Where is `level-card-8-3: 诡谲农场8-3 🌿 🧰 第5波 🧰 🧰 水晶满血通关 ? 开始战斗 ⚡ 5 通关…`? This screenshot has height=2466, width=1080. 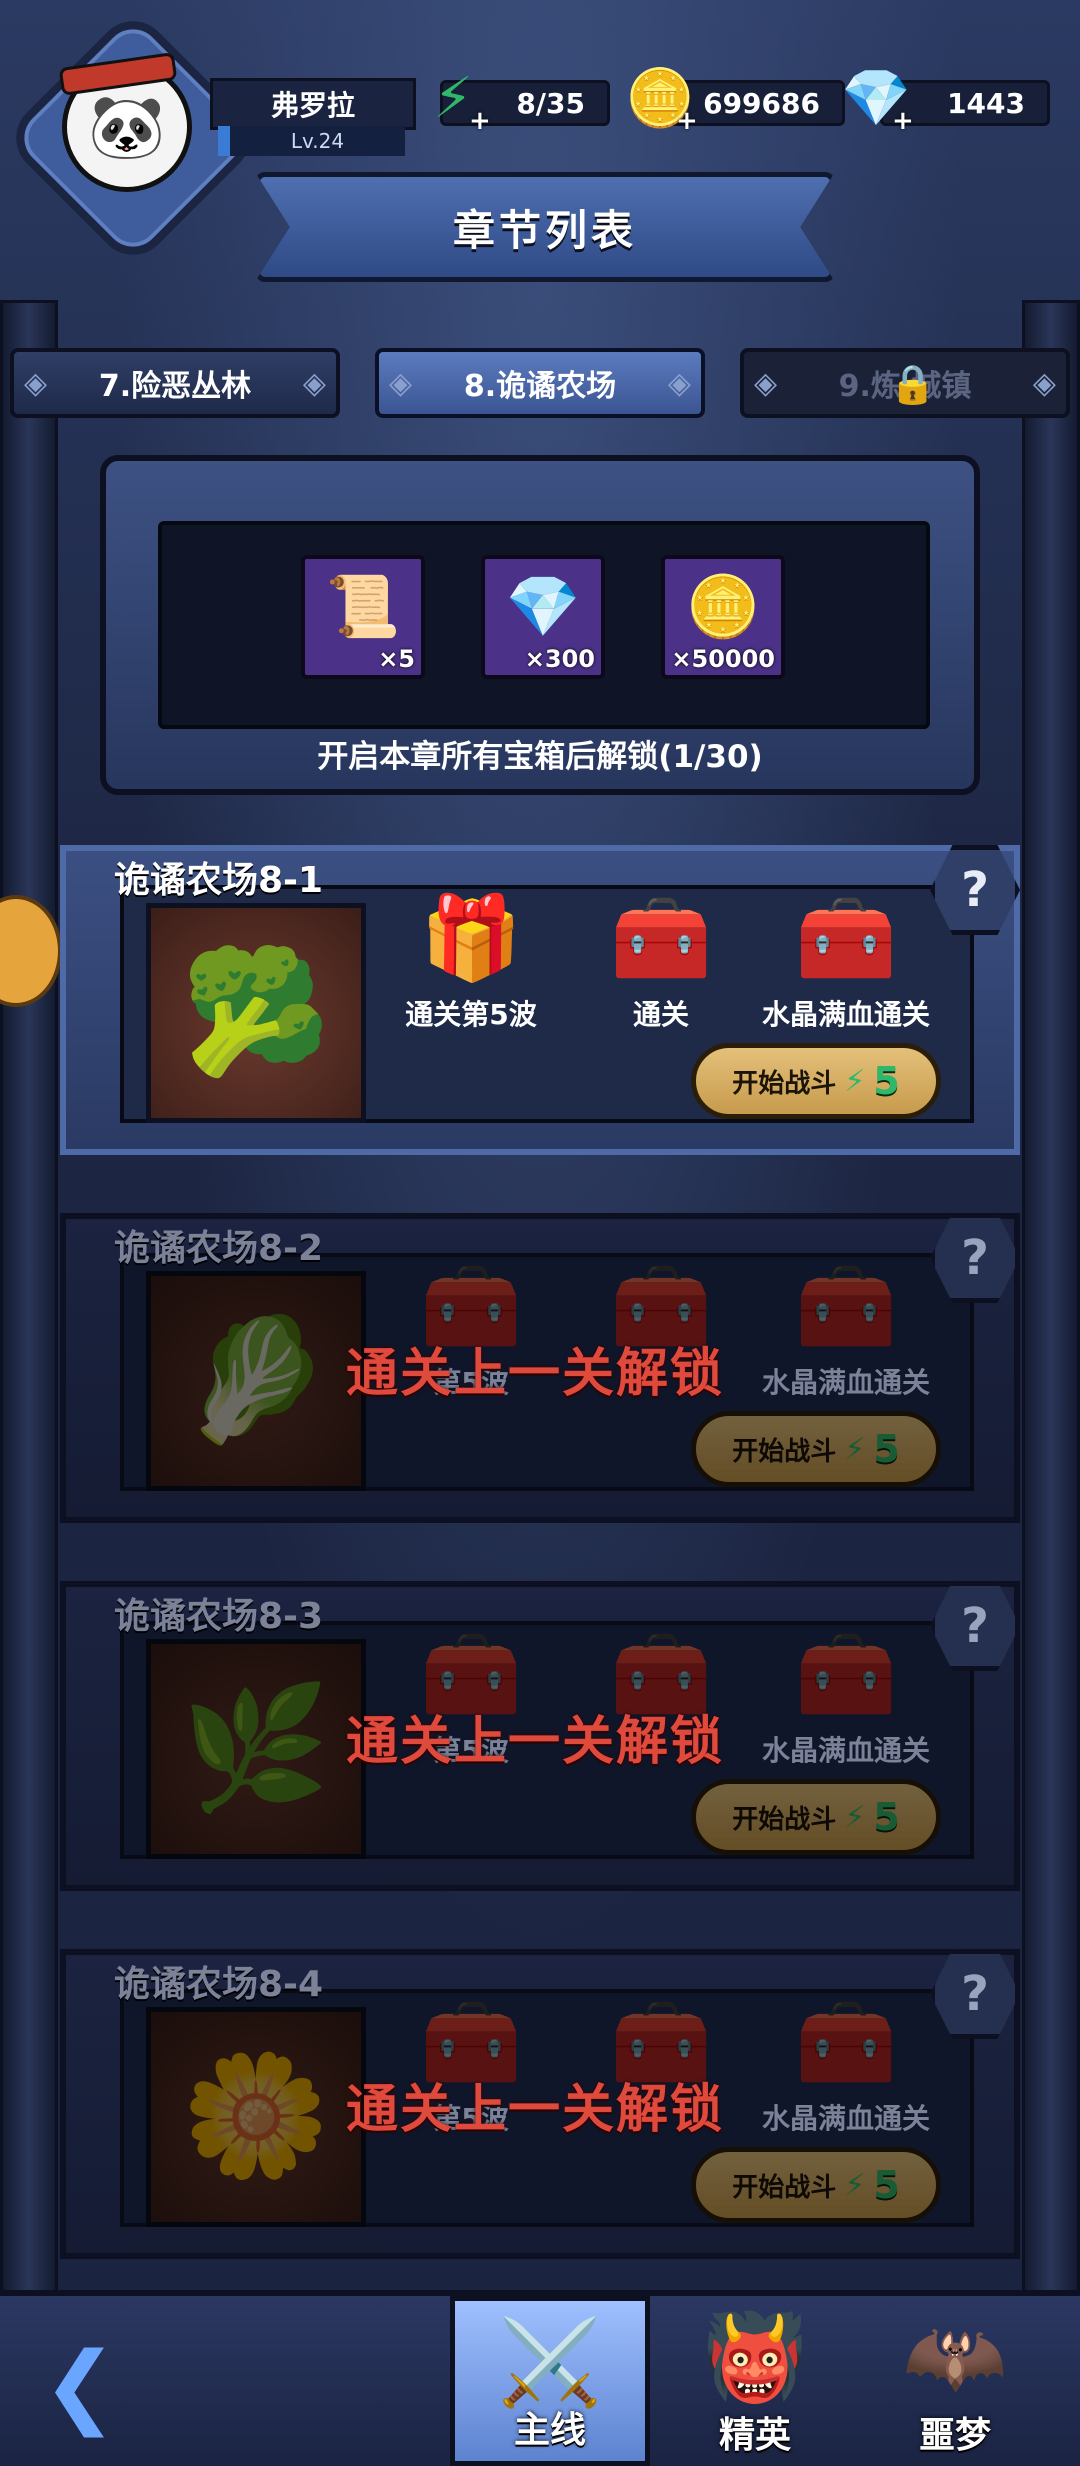 level-card-8-3: 诡谲农场8-3 🌿 🧰 第5波 🧰 🧰 水晶满血通关 ? 开始战斗 ⚡ 5 通关… is located at coordinates (540, 1736).